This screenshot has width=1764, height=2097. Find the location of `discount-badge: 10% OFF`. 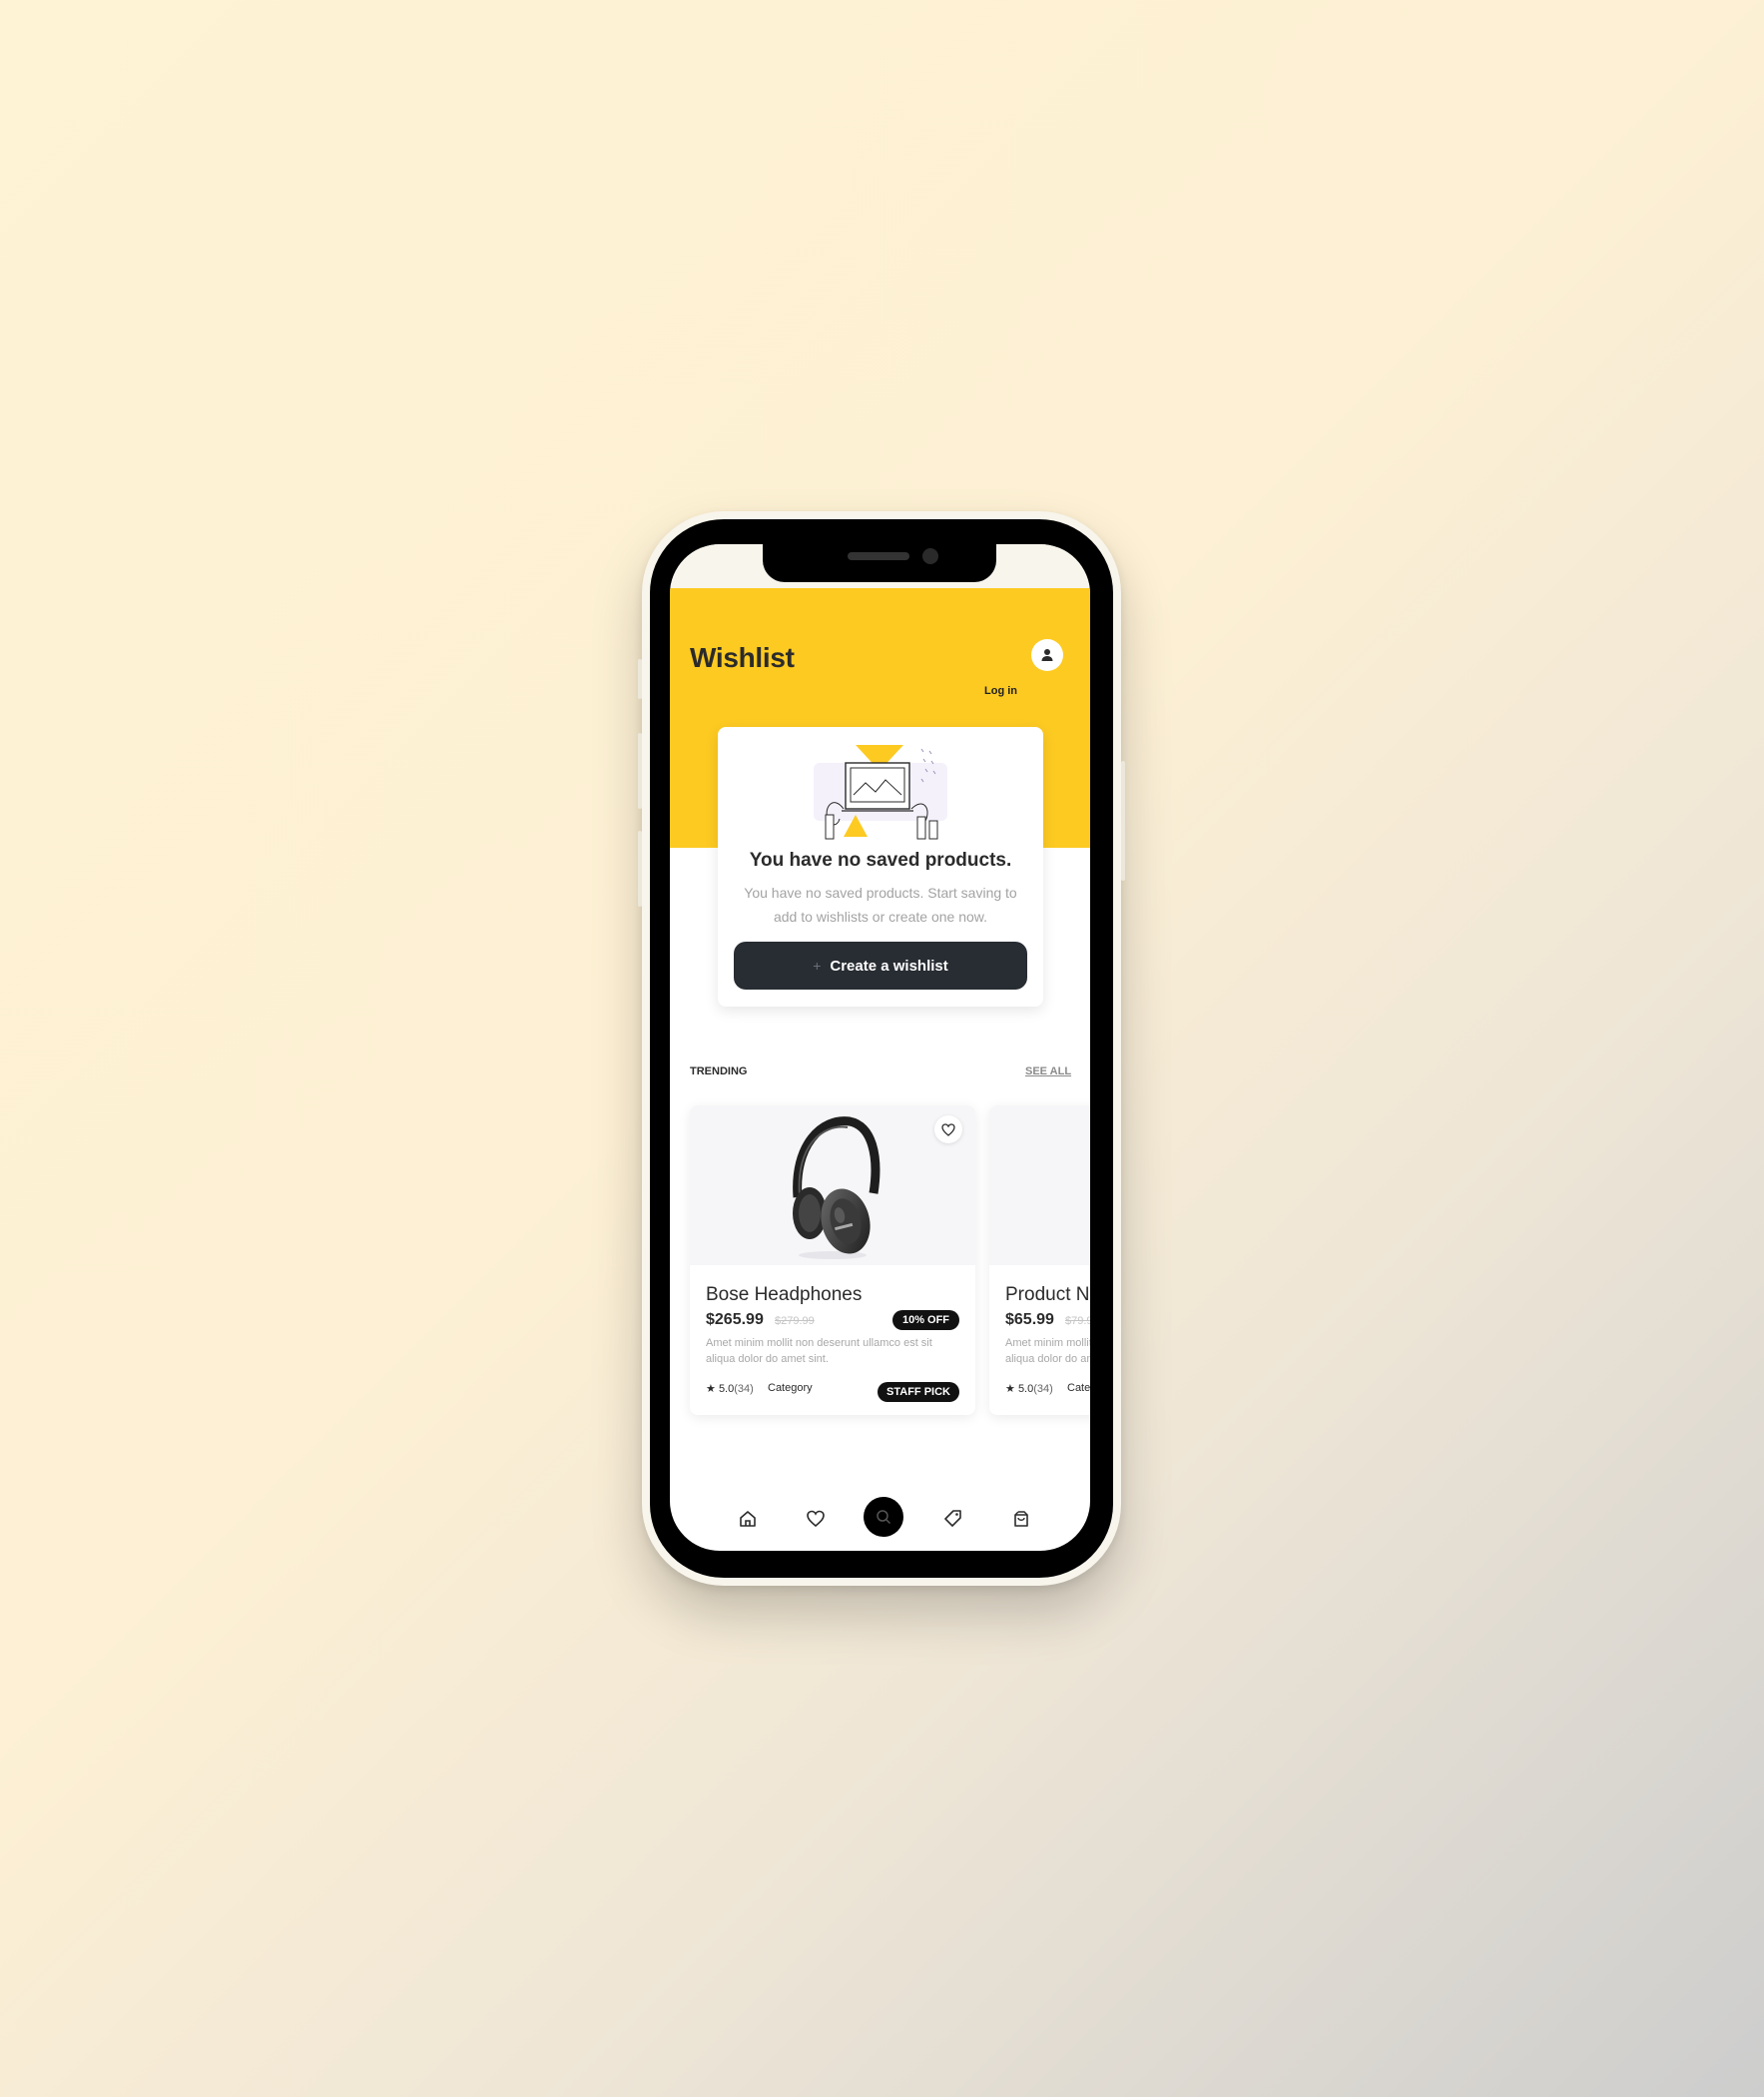

discount-badge: 10% OFF is located at coordinates (925, 1320).